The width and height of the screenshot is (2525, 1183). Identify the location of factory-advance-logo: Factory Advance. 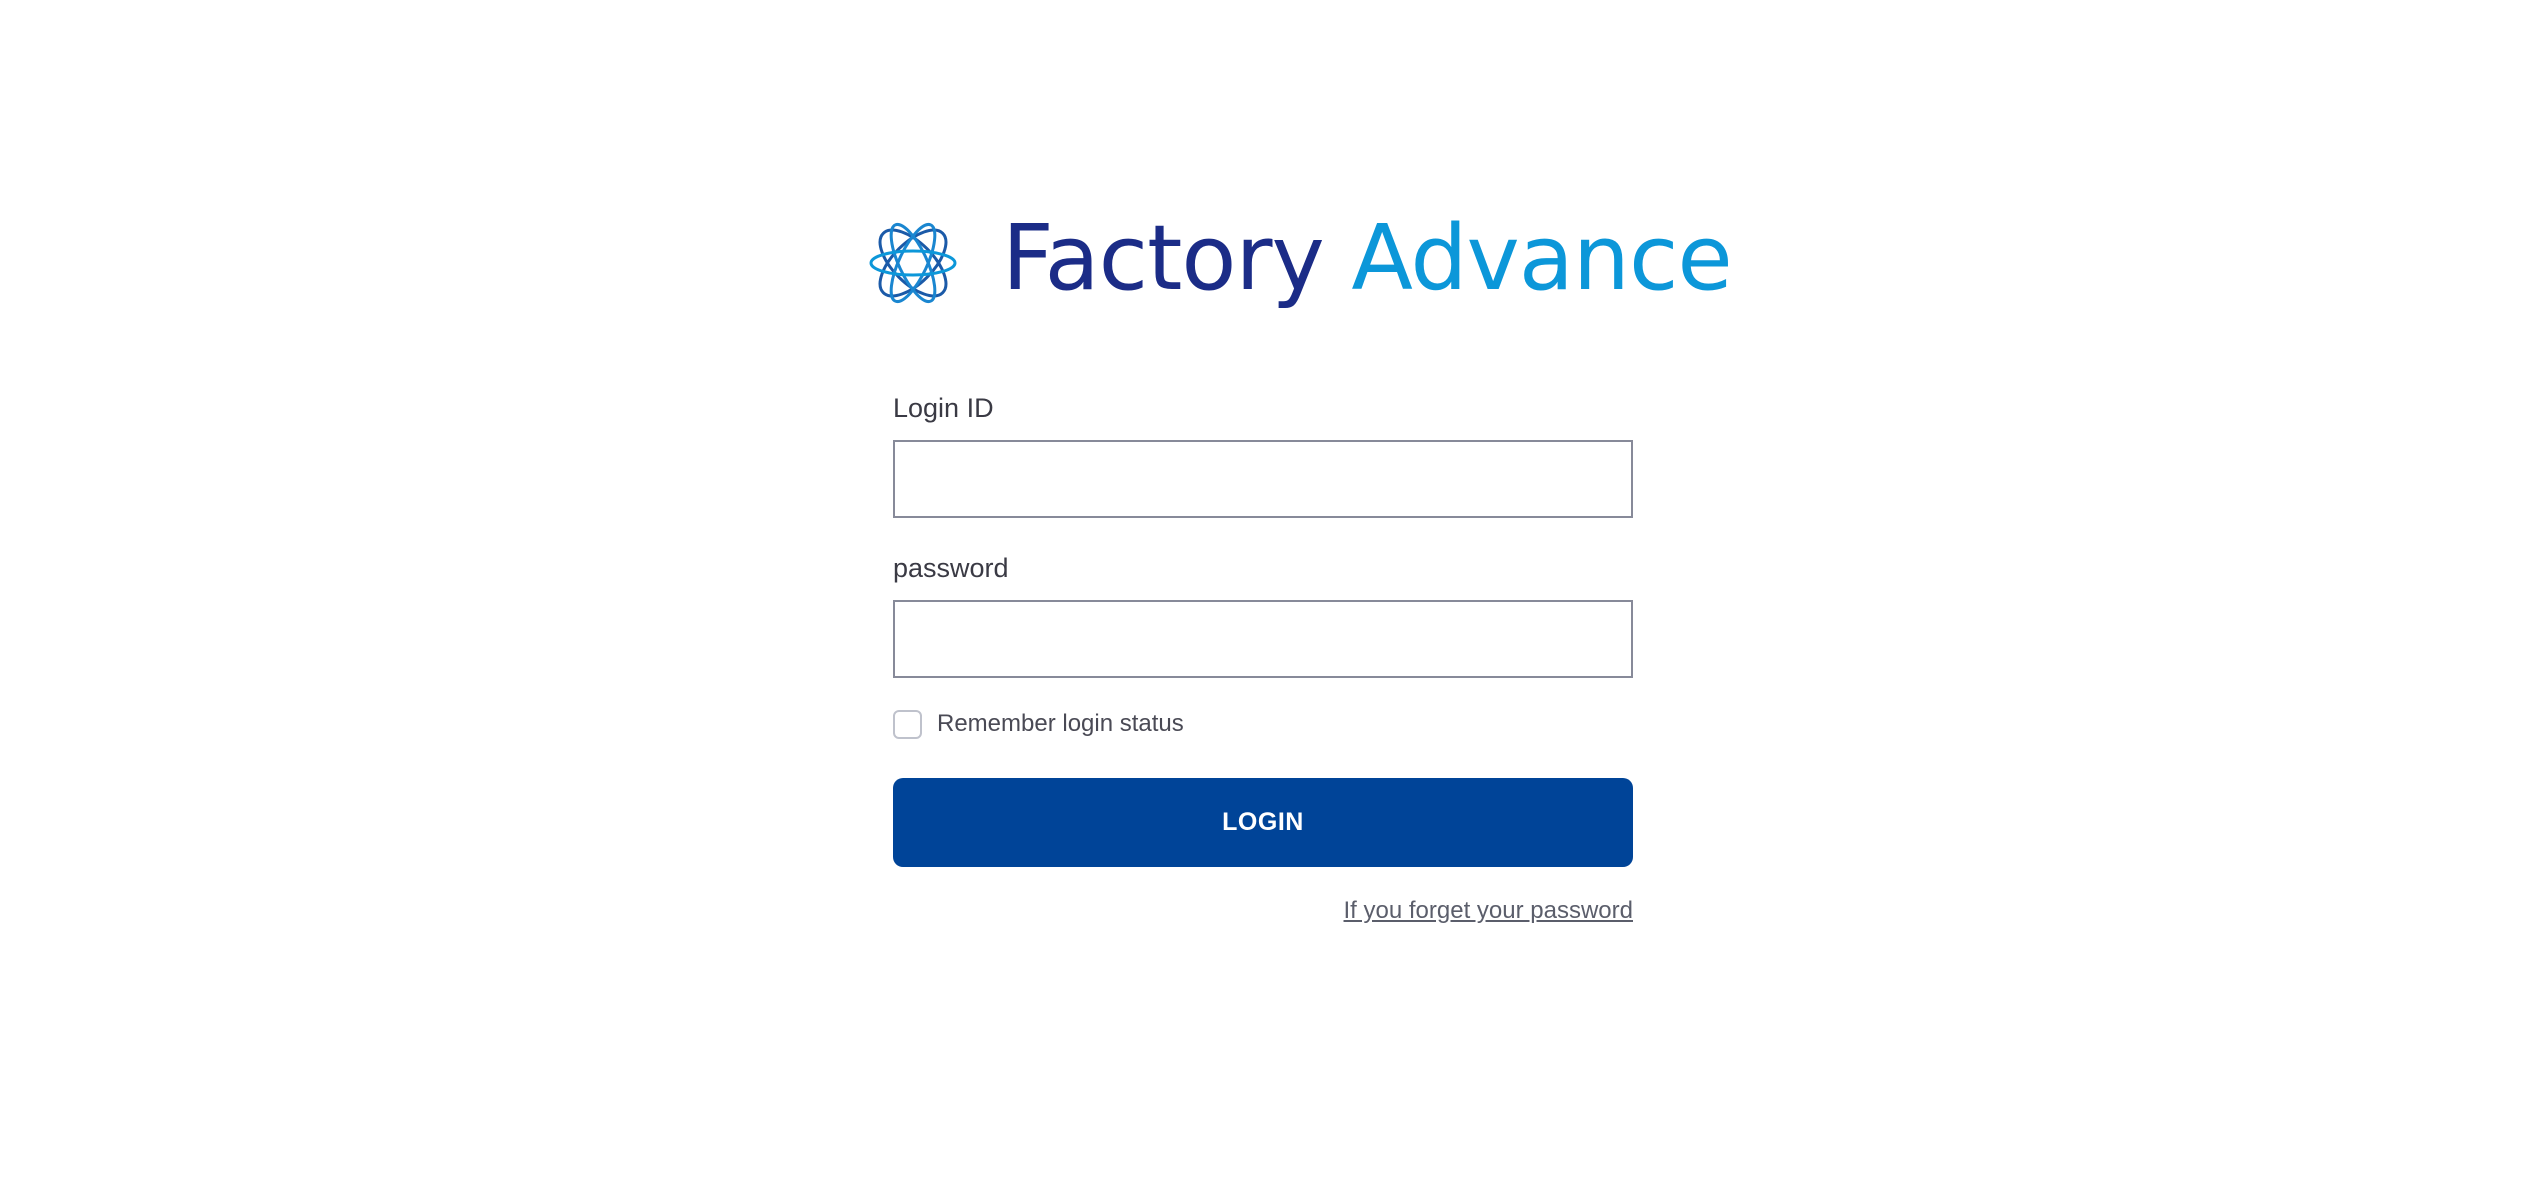
(1290, 262).